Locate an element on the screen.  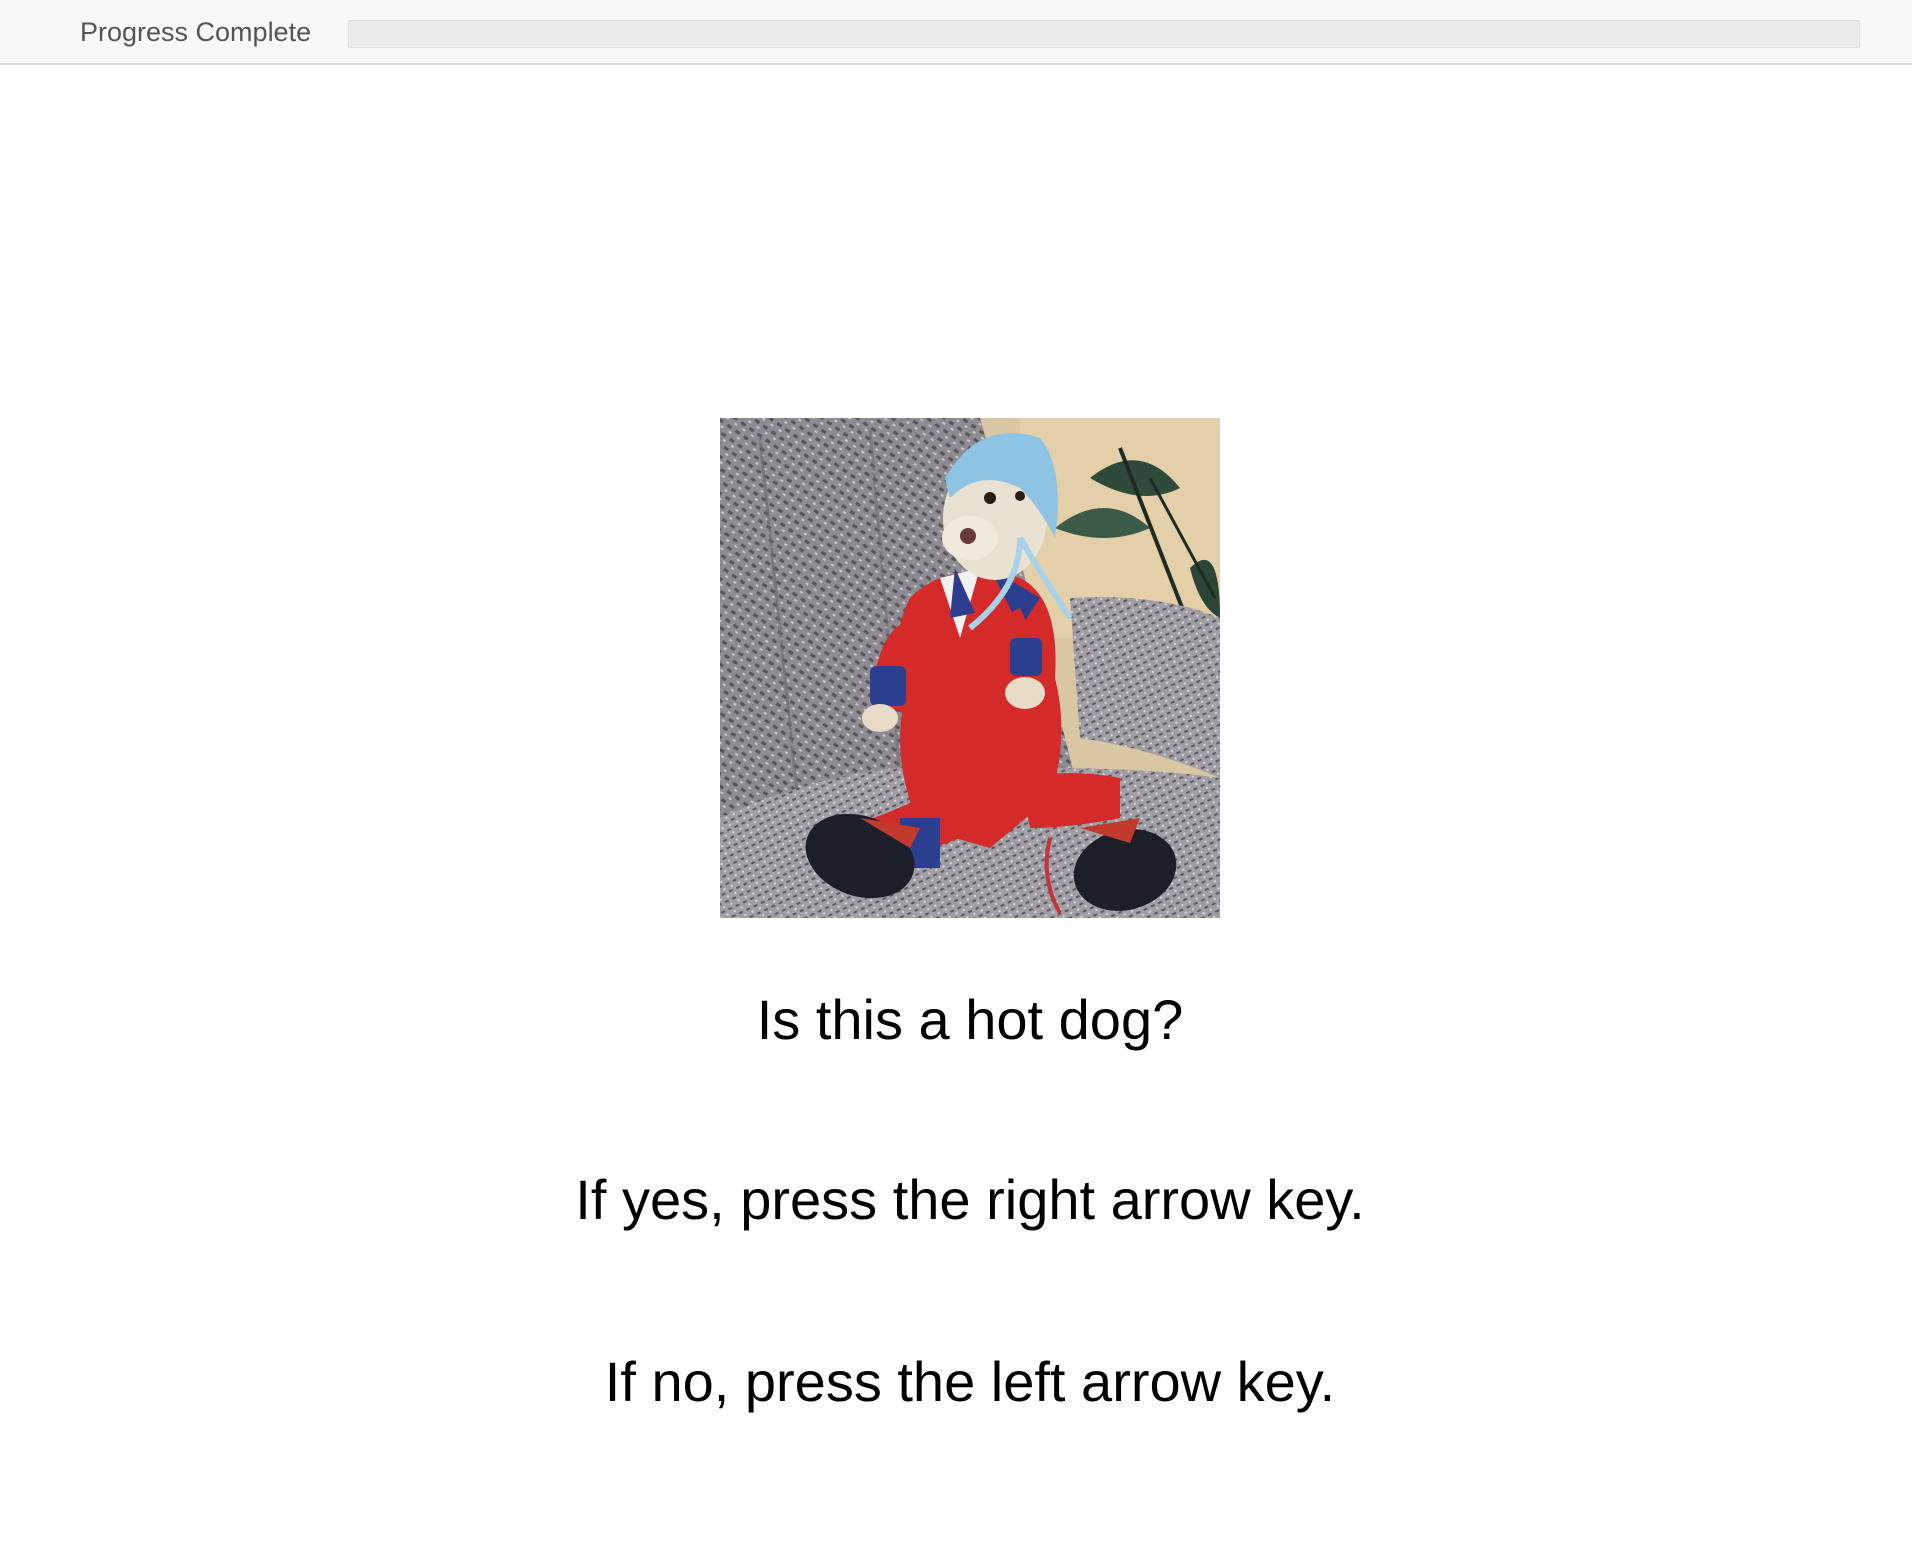
instruction-yes: If yes, press the right arrow key. is located at coordinates (970, 1199).